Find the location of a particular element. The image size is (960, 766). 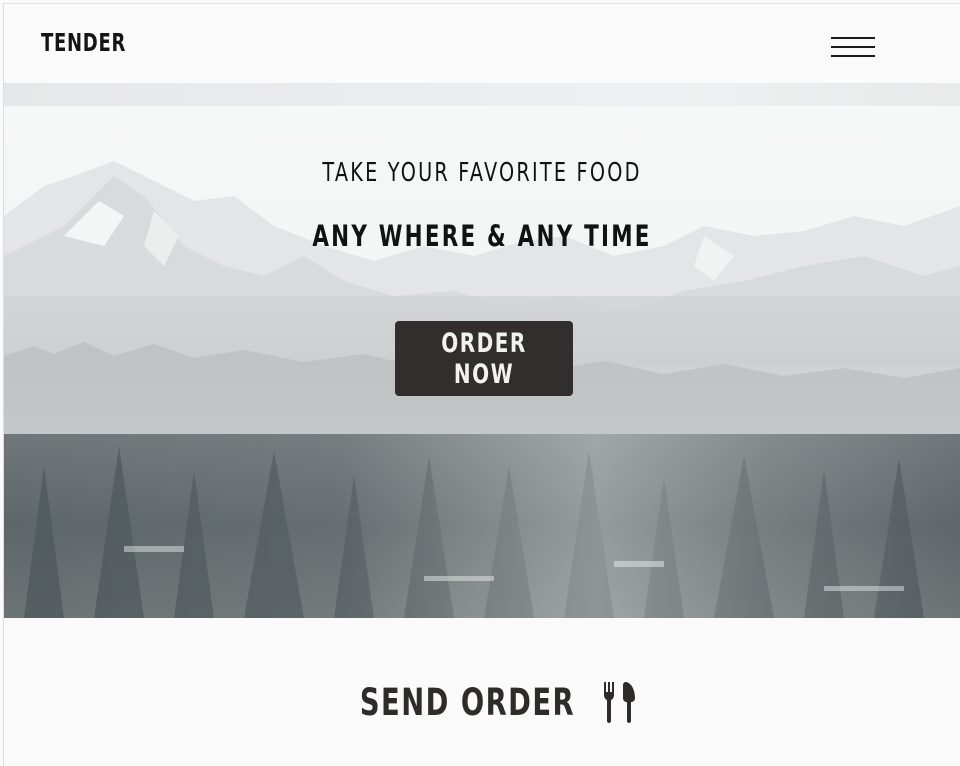

send-order-section: SEND ORDER is located at coordinates (480, 702).